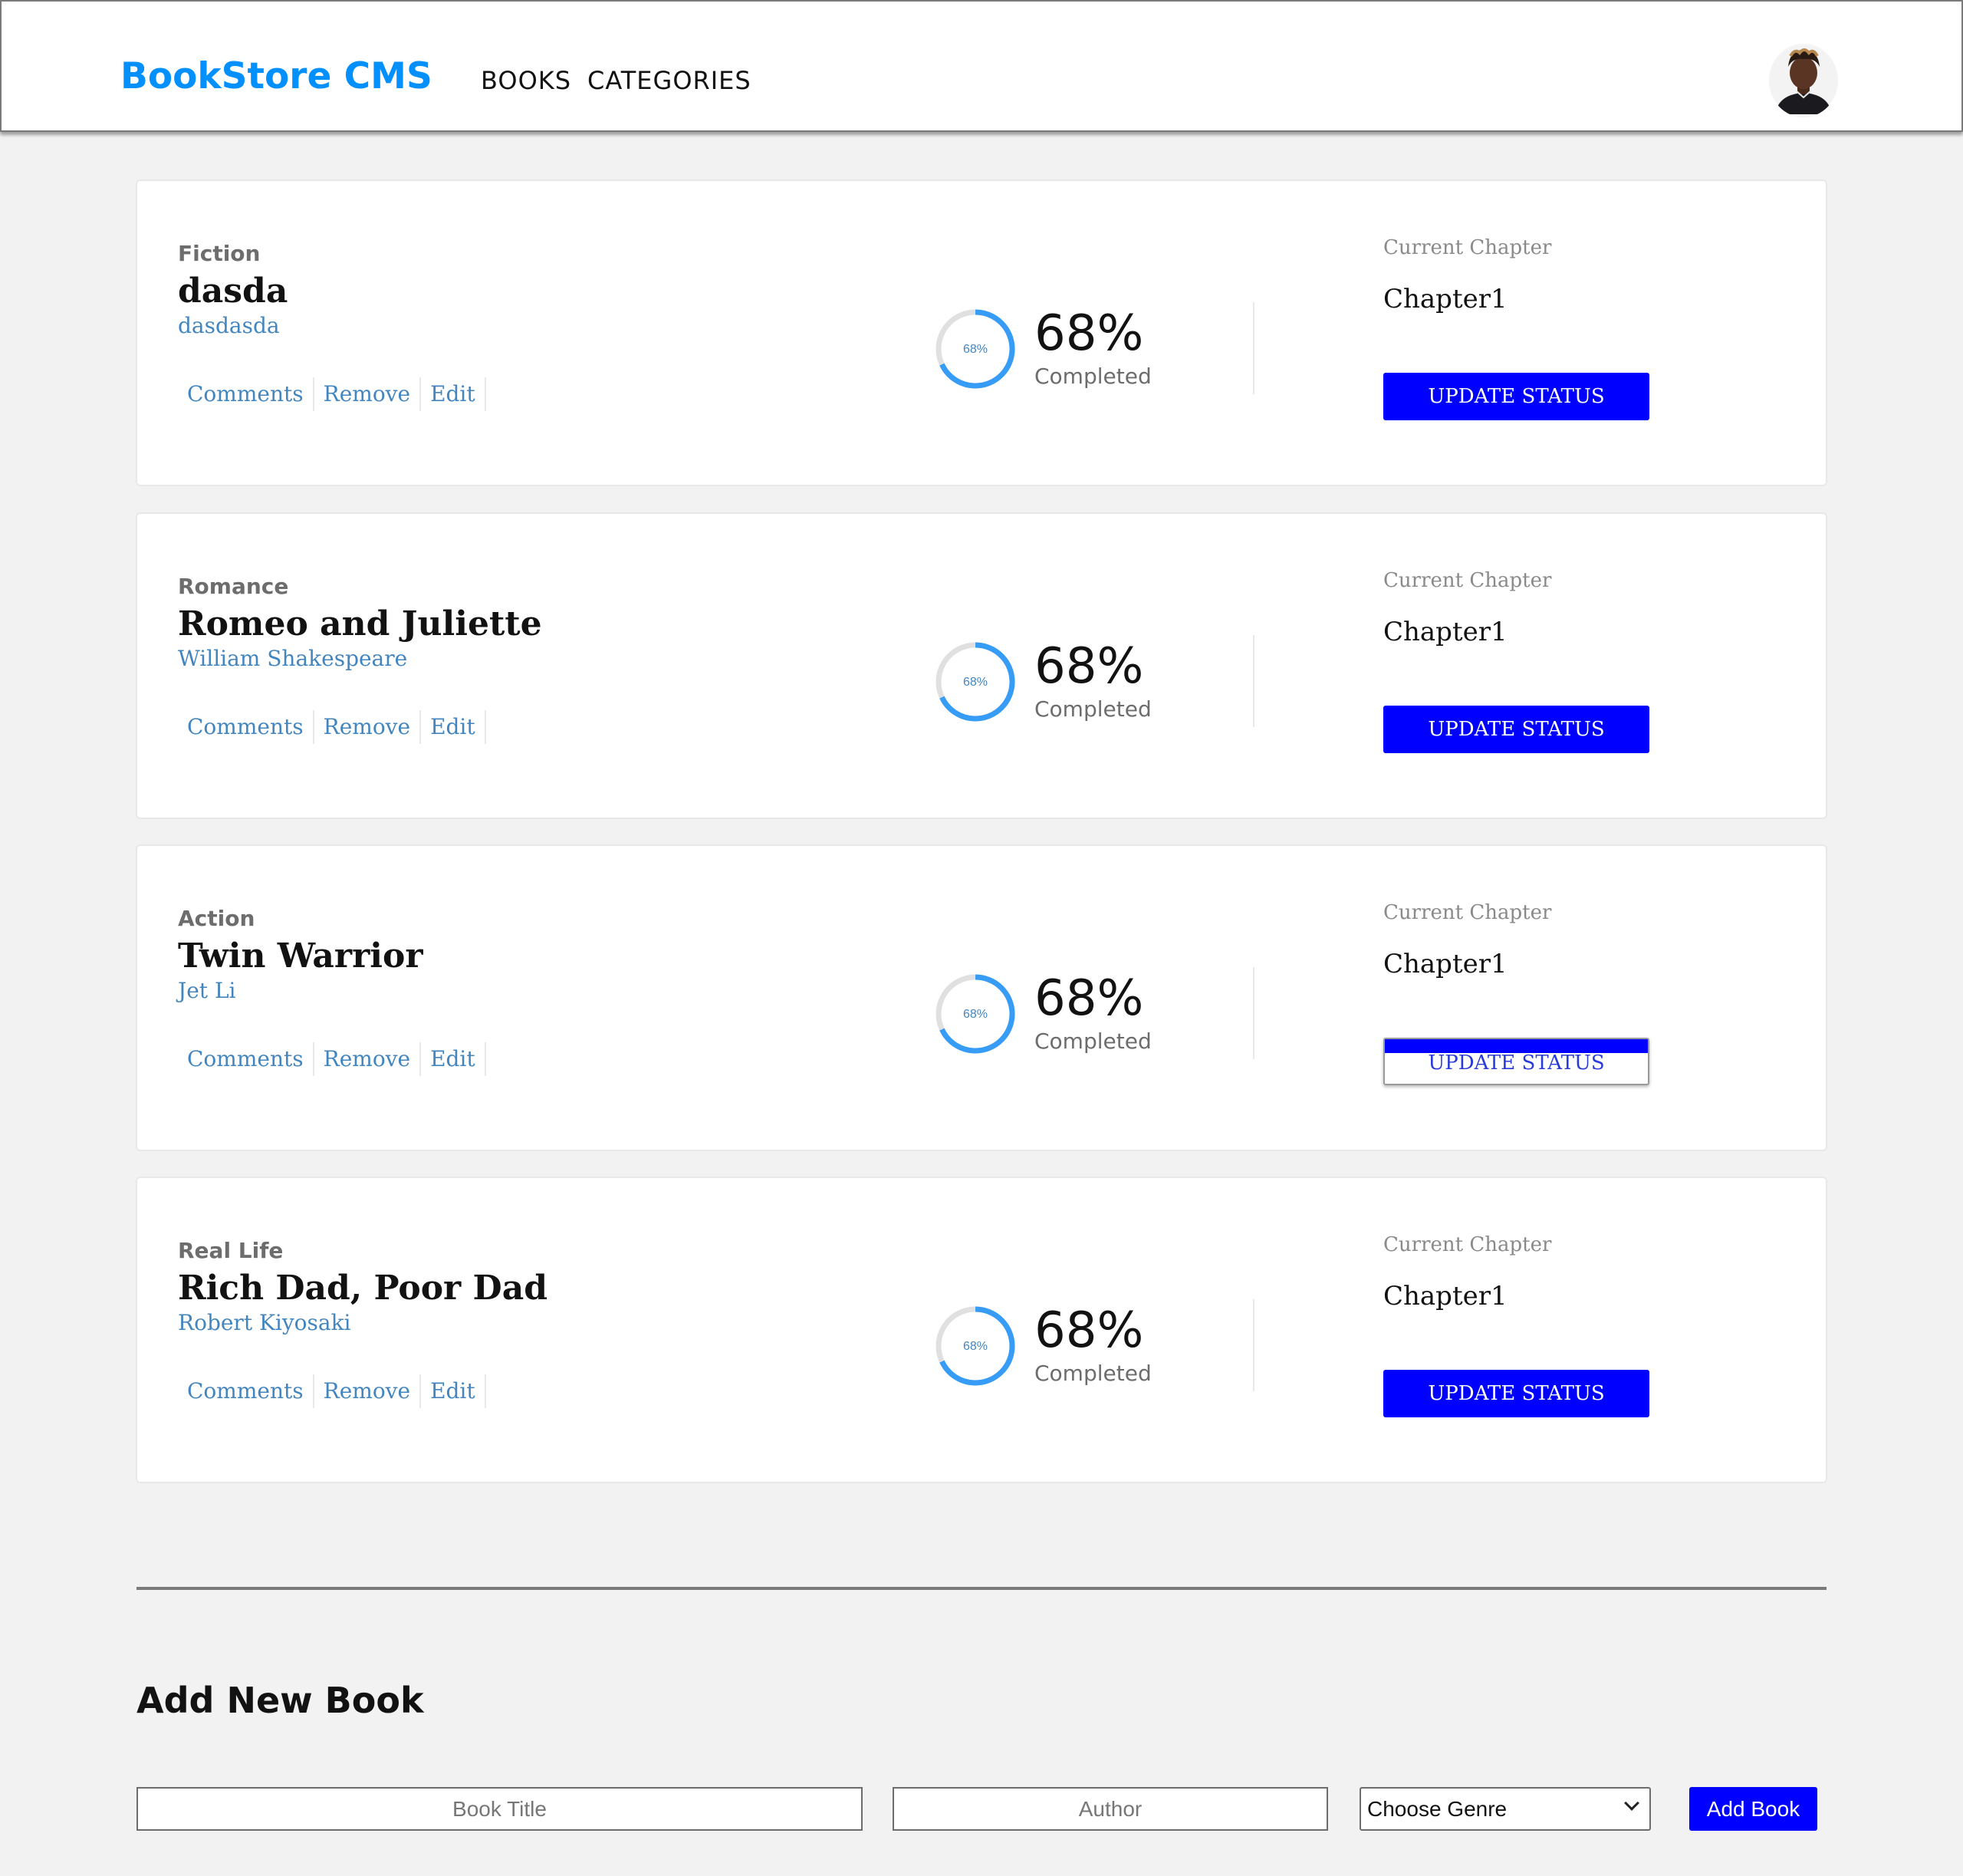 The image size is (1963, 1876). What do you see at coordinates (231, 1250) in the screenshot?
I see `book-genre: Real Life` at bounding box center [231, 1250].